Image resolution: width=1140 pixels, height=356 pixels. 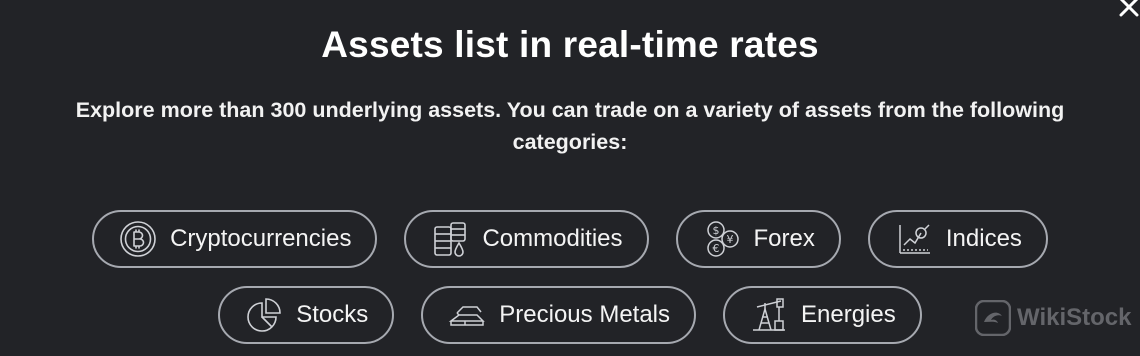 I want to click on wikistock-logo-icon, so click(x=993, y=318).